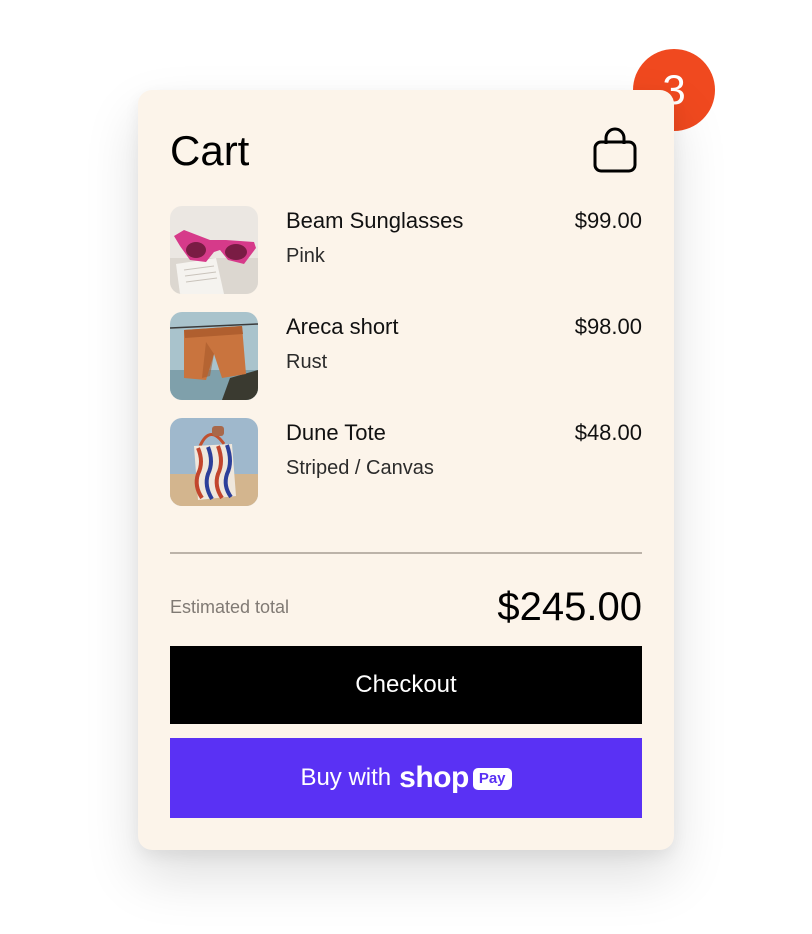  Describe the element at coordinates (346, 777) in the screenshot. I see `shop-pay-prefix: Buy with` at that location.